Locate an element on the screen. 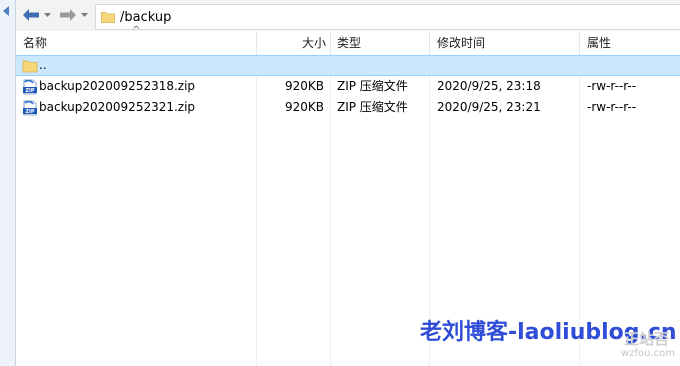  watermark-logo-text: 正站否 is located at coordinates (647, 339).